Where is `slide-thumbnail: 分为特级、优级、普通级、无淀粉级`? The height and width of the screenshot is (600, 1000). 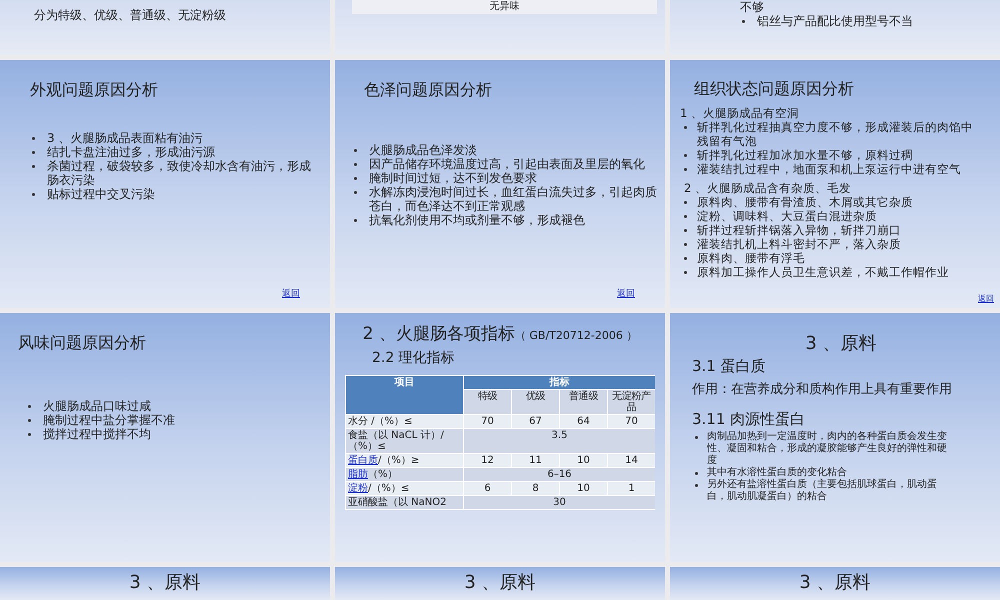 slide-thumbnail: 分为特级、优级、普通级、无淀粉级 is located at coordinates (165, 27).